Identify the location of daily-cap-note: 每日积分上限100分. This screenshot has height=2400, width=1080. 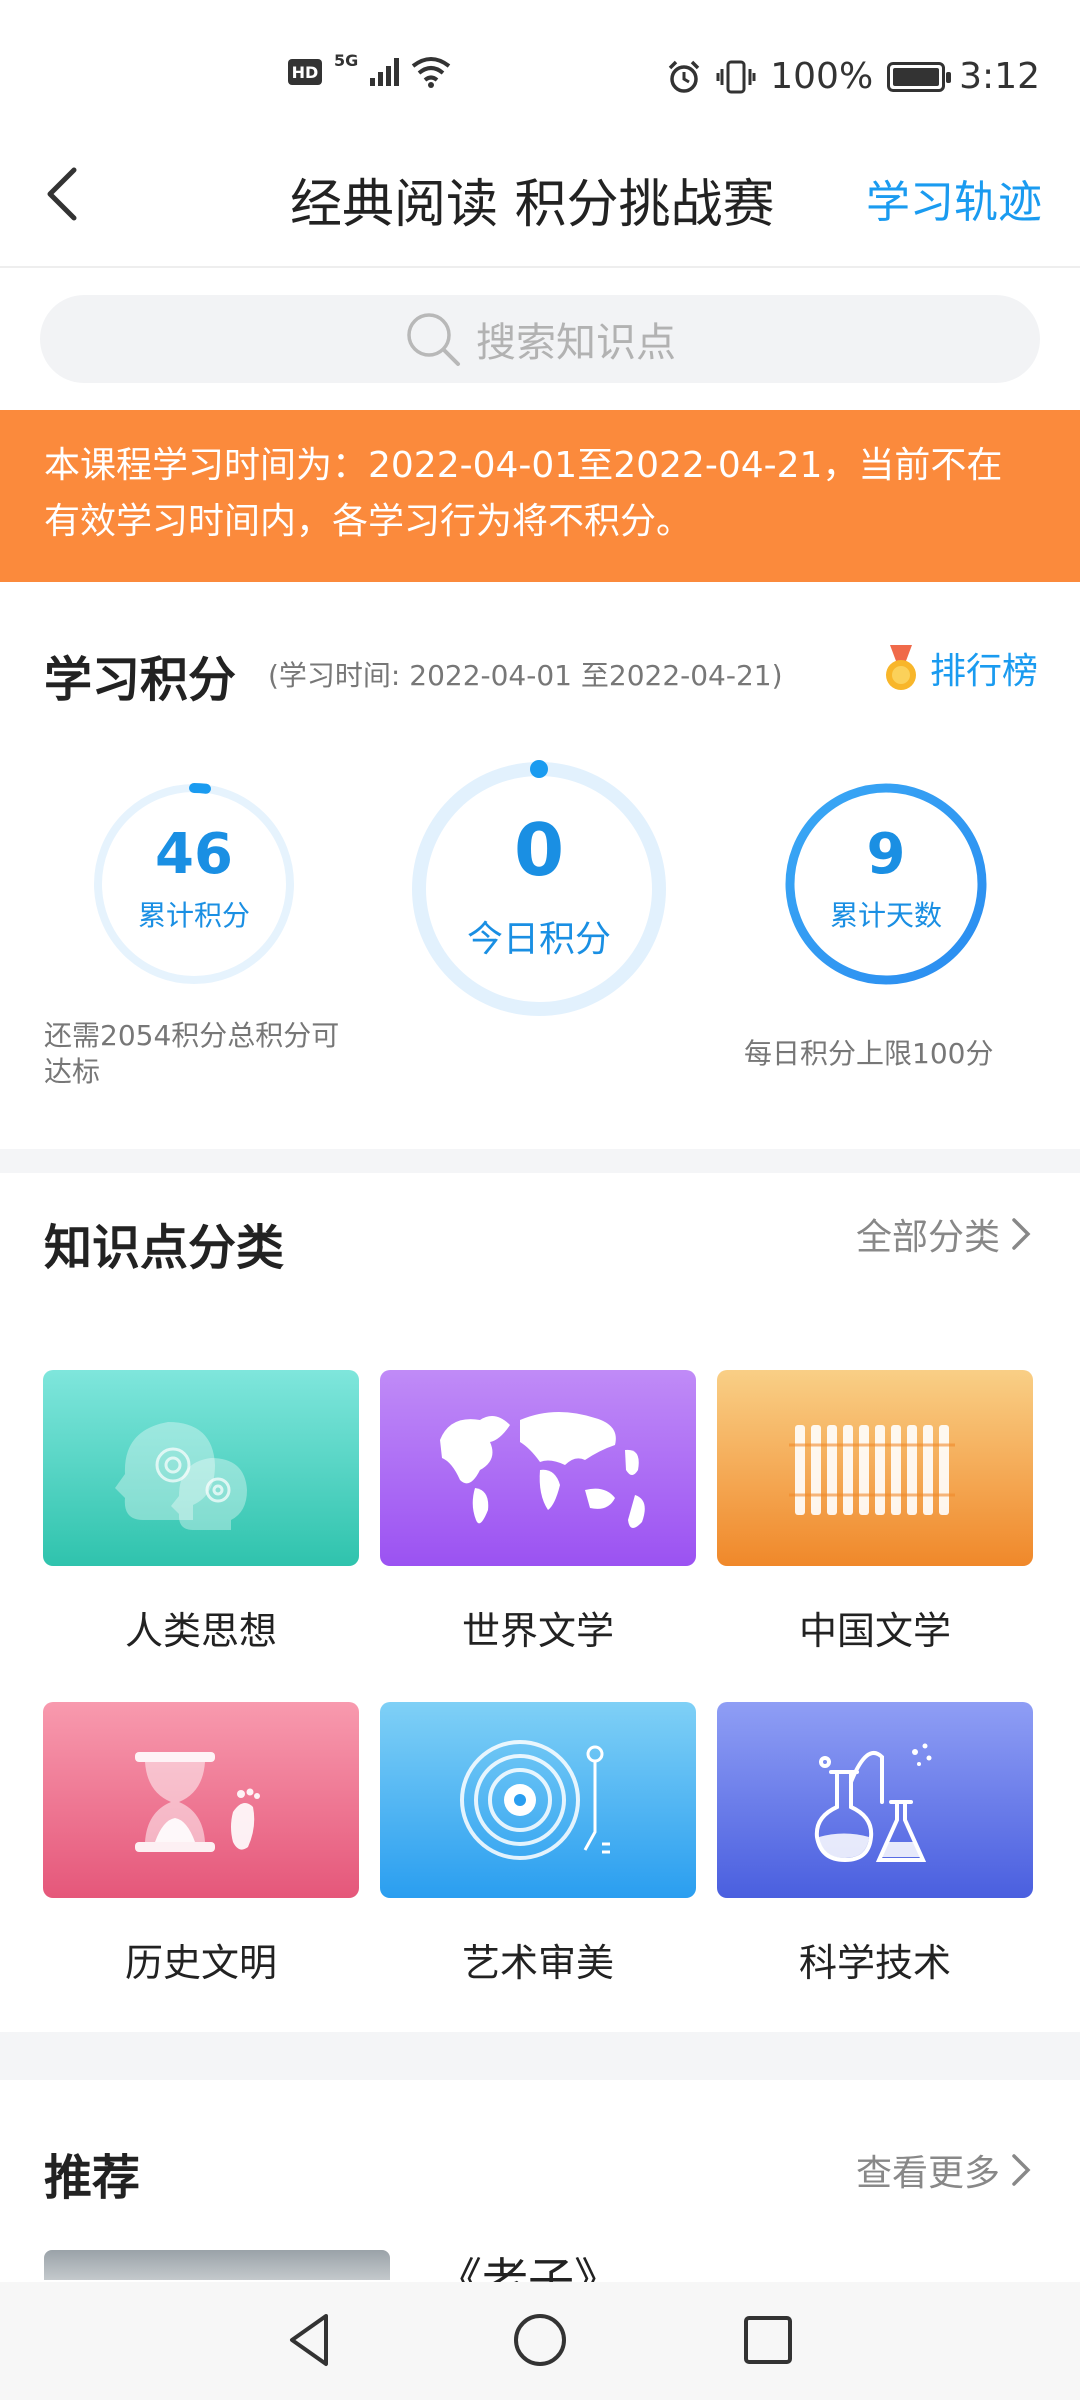
(869, 1053).